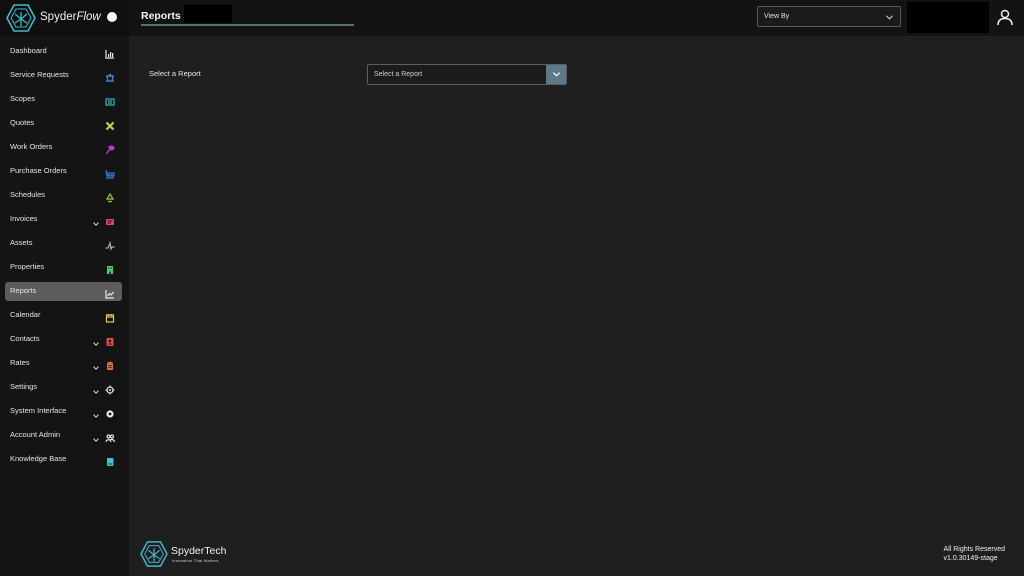 The height and width of the screenshot is (576, 1024). What do you see at coordinates (175, 73) in the screenshot?
I see `report-select-label: Select a Report` at bounding box center [175, 73].